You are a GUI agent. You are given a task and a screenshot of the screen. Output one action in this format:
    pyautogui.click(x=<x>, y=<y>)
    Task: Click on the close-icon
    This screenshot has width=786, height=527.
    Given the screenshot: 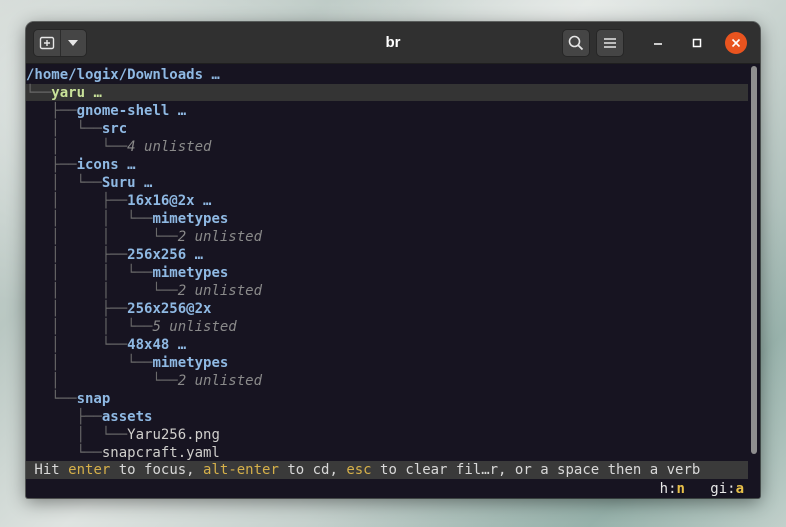 What is the action you would take?
    pyautogui.click(x=736, y=43)
    